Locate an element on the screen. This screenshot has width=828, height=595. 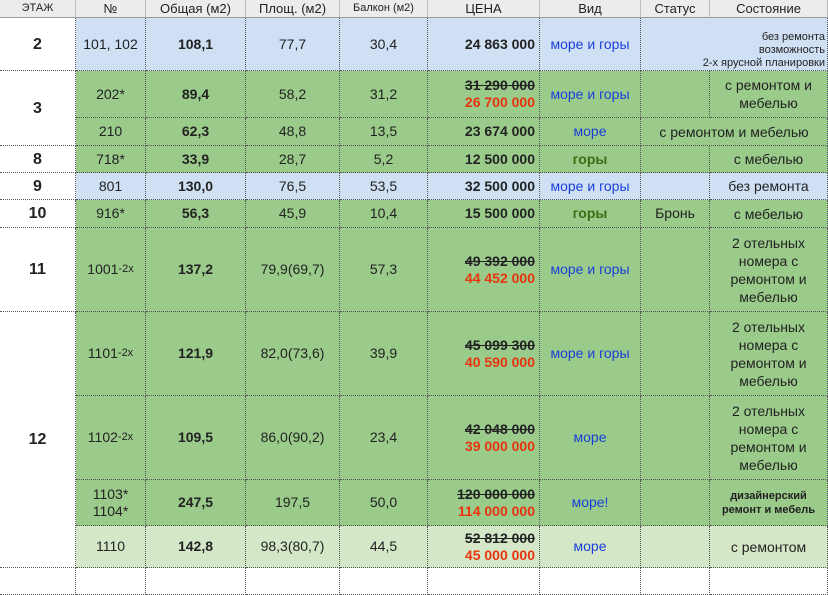
old-price: 49 392 000 is located at coordinates (499, 260).